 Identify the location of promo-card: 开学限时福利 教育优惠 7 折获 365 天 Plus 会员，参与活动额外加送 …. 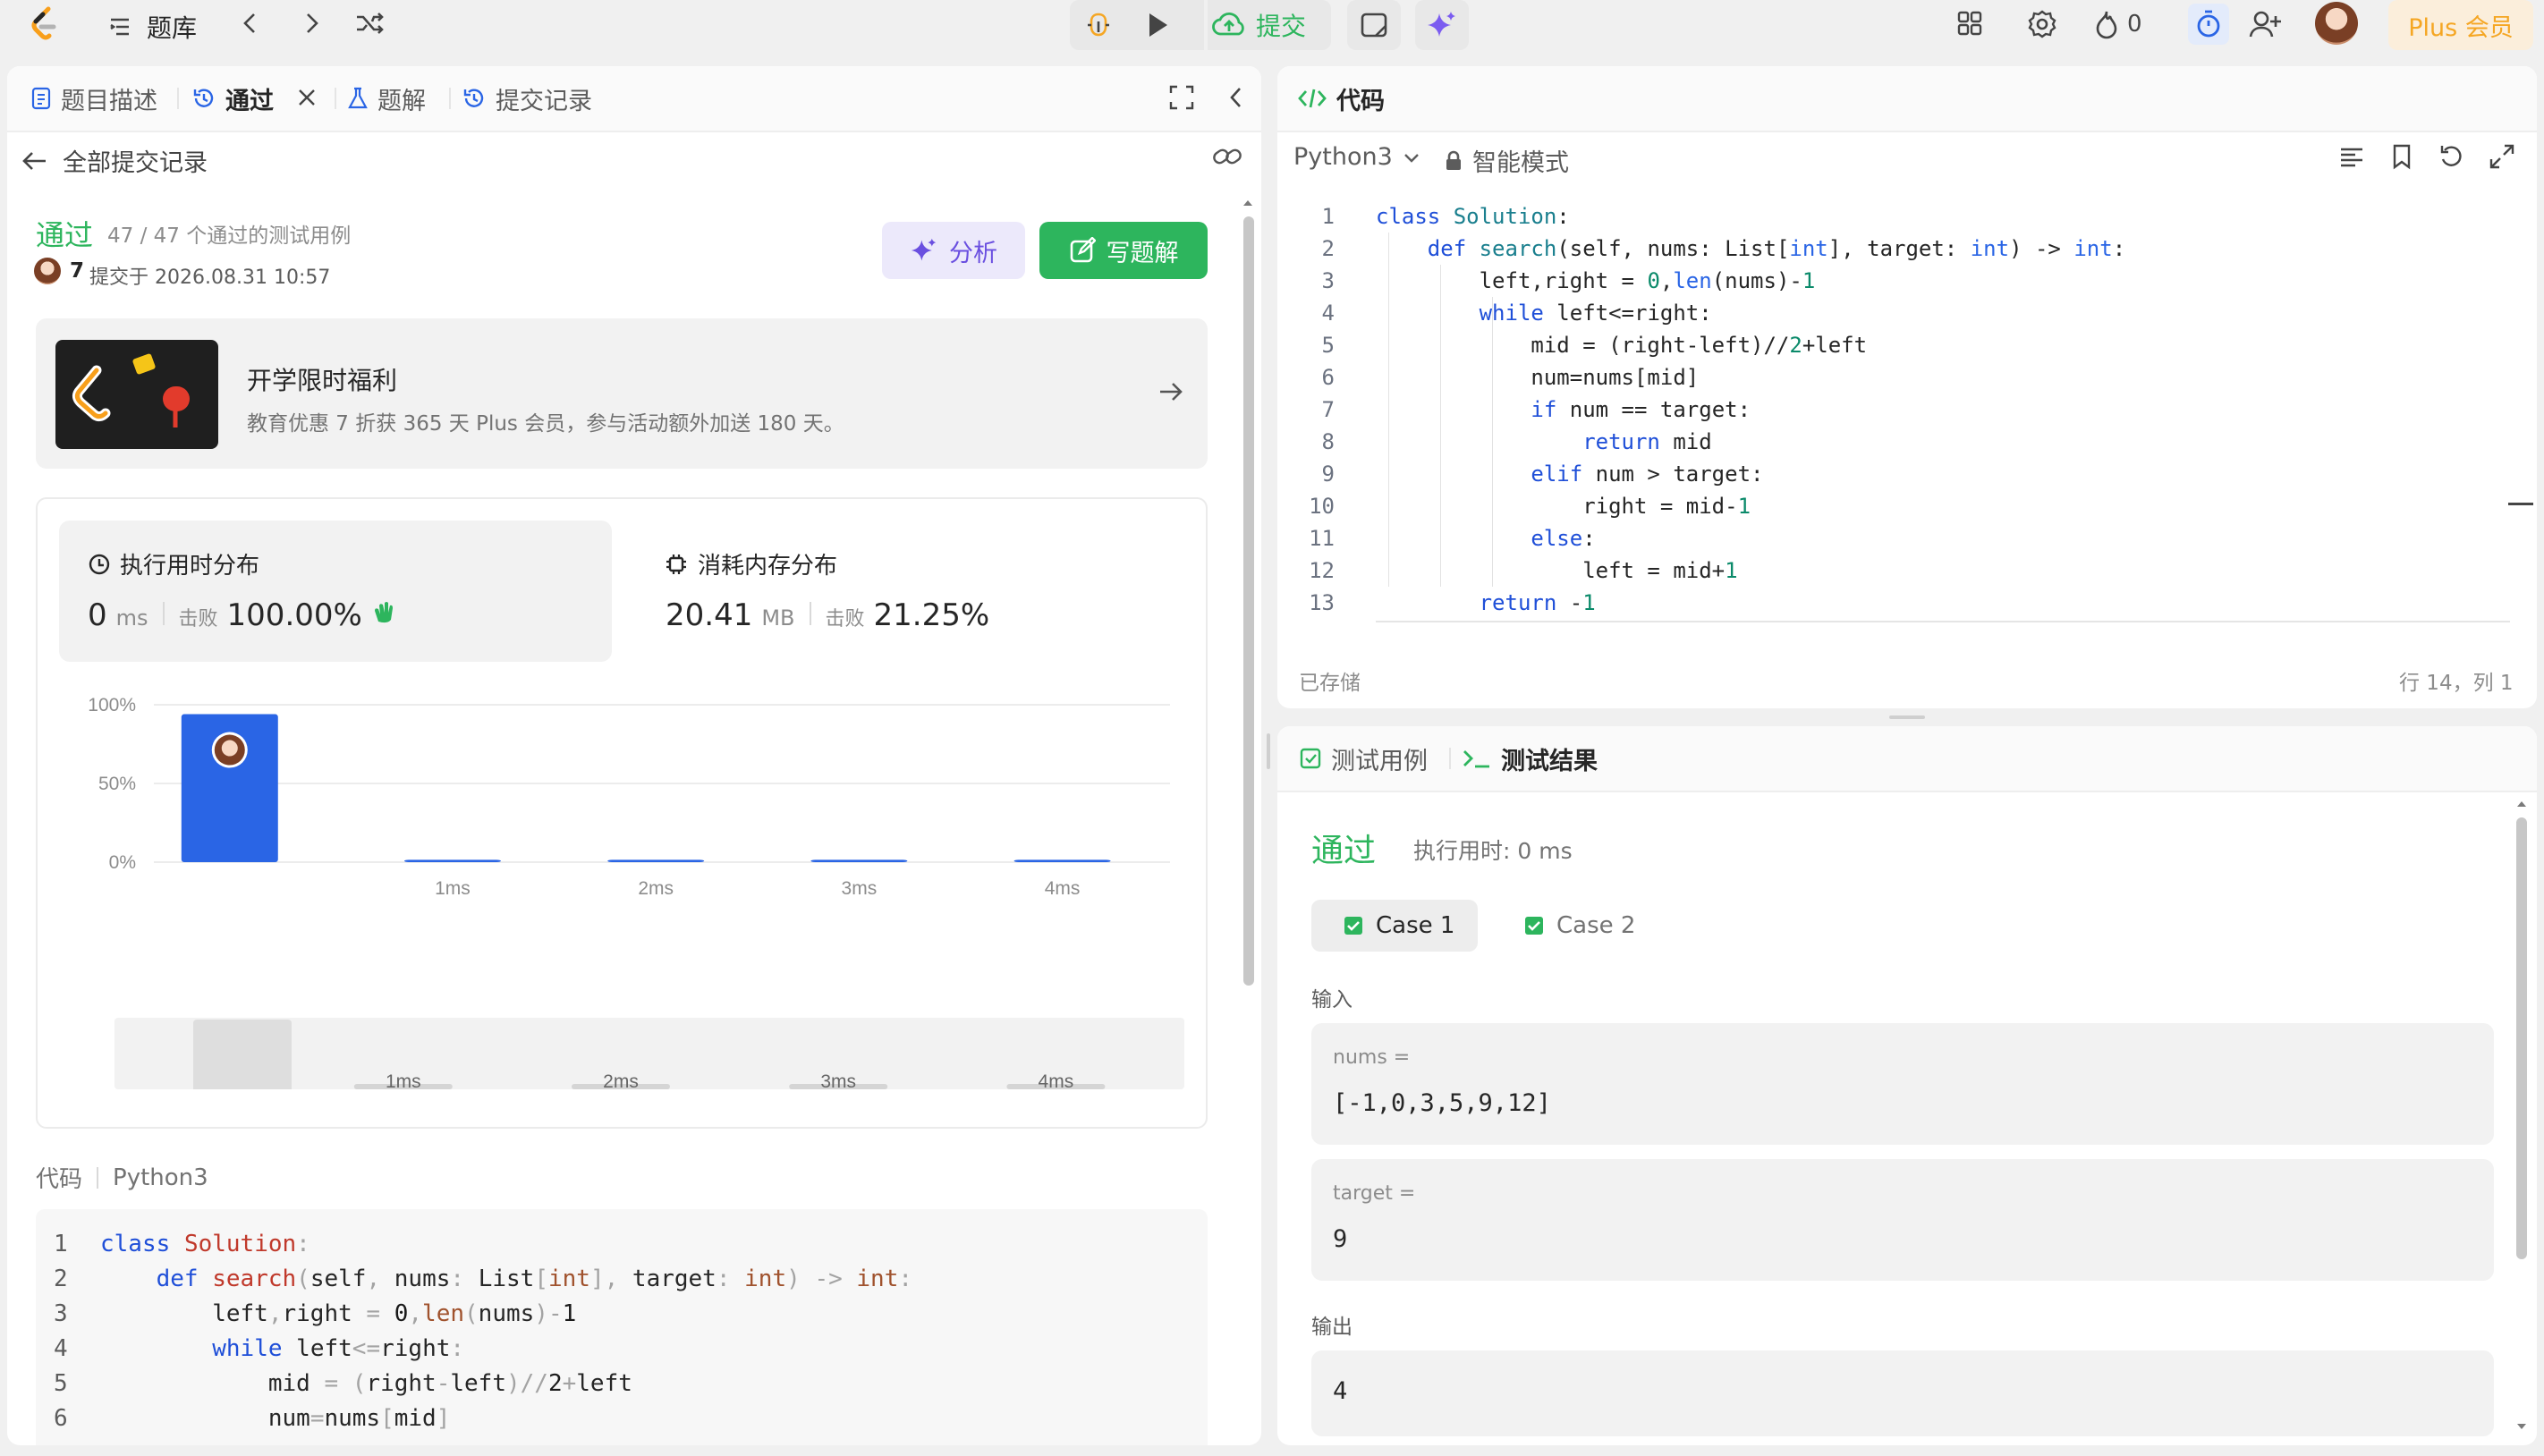
(622, 393).